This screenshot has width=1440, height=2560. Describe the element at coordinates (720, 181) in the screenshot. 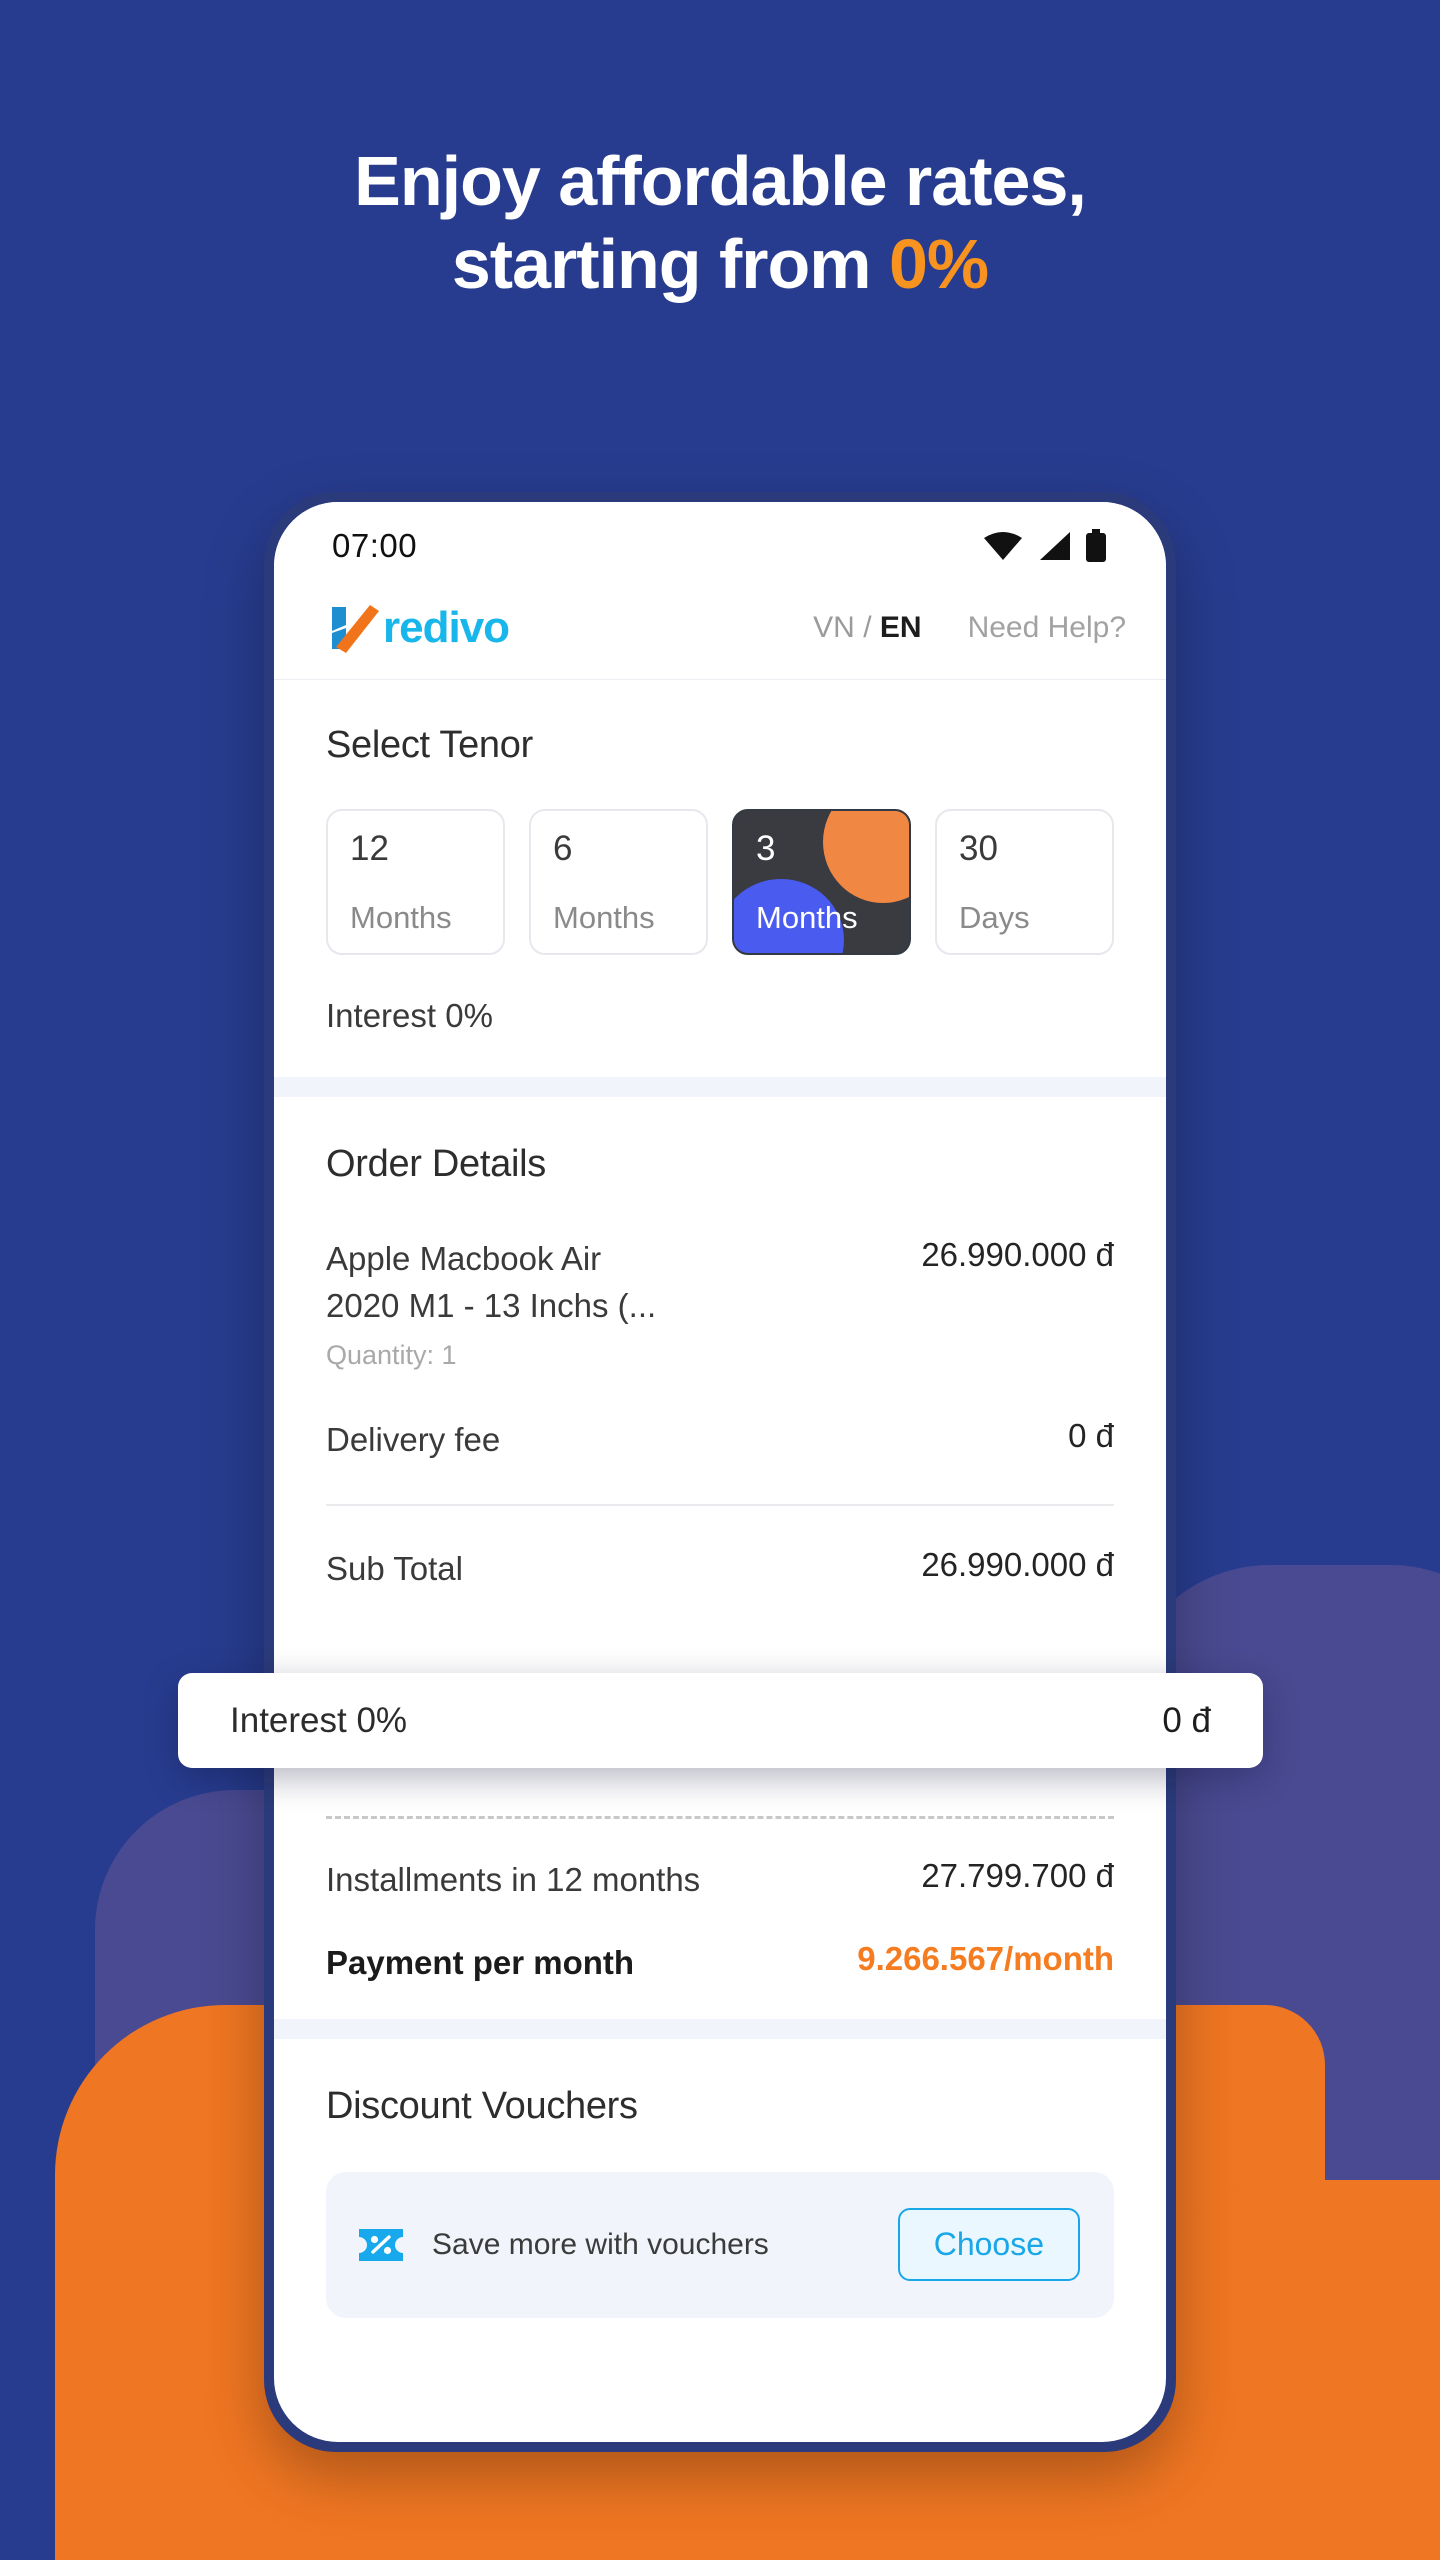

I see `headline-line-1: Enjoy affordable rates,` at that location.